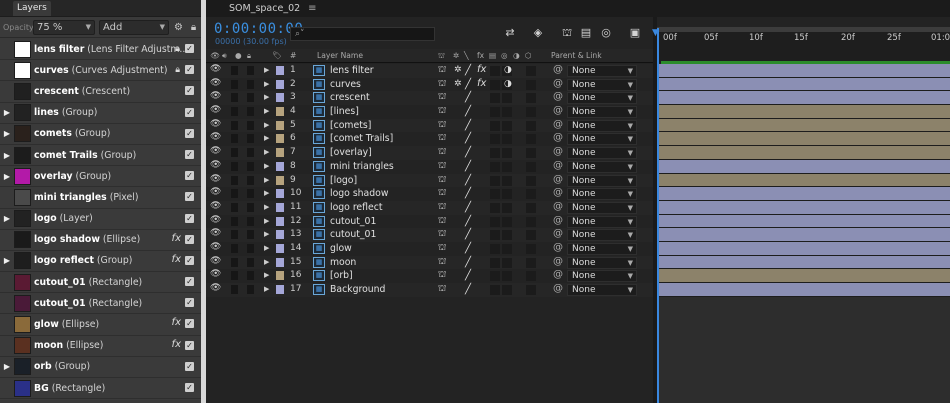 The image size is (950, 403). What do you see at coordinates (362, 34) in the screenshot?
I see `layer-search-input: ⌕˅` at bounding box center [362, 34].